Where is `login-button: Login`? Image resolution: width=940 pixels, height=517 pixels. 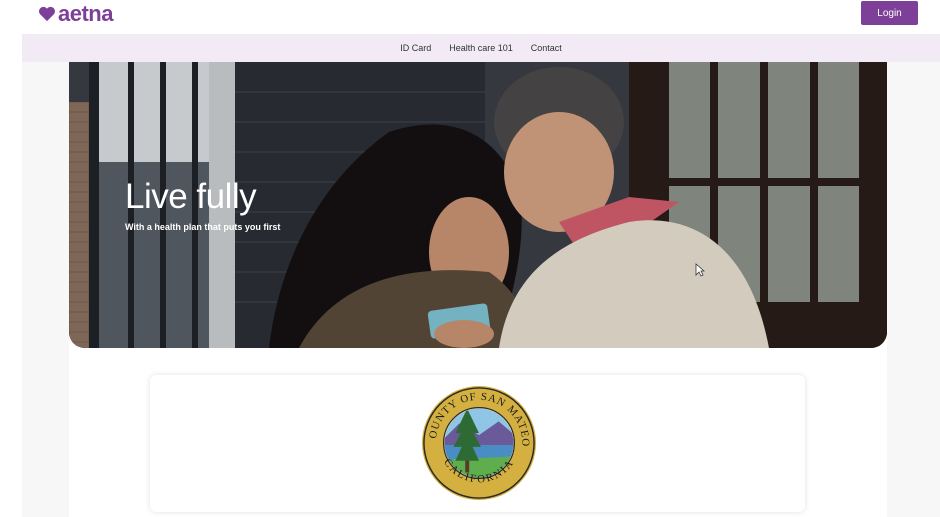
login-button: Login is located at coordinates (889, 13).